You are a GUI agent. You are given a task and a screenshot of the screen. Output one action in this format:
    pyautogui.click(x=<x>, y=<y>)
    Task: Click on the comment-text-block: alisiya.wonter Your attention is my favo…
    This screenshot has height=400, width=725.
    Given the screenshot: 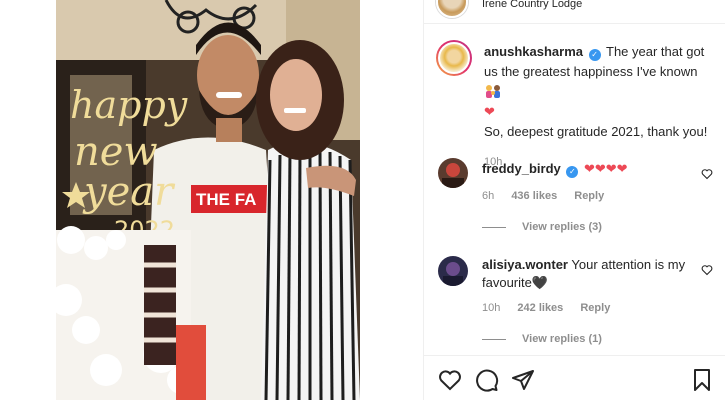 What is the action you would take?
    pyautogui.click(x=587, y=274)
    